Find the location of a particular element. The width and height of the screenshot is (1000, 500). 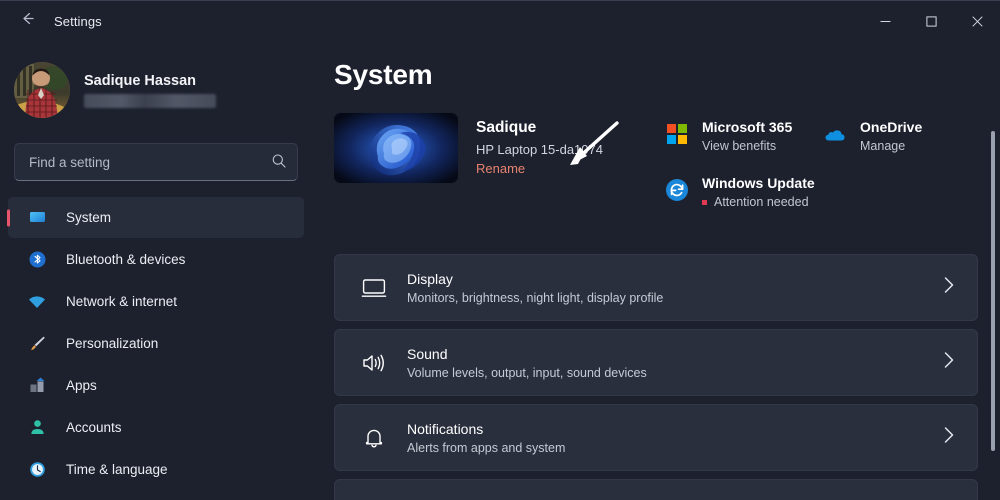

service-windows-update: Windows Update Attention needed is located at coordinates (739, 192).